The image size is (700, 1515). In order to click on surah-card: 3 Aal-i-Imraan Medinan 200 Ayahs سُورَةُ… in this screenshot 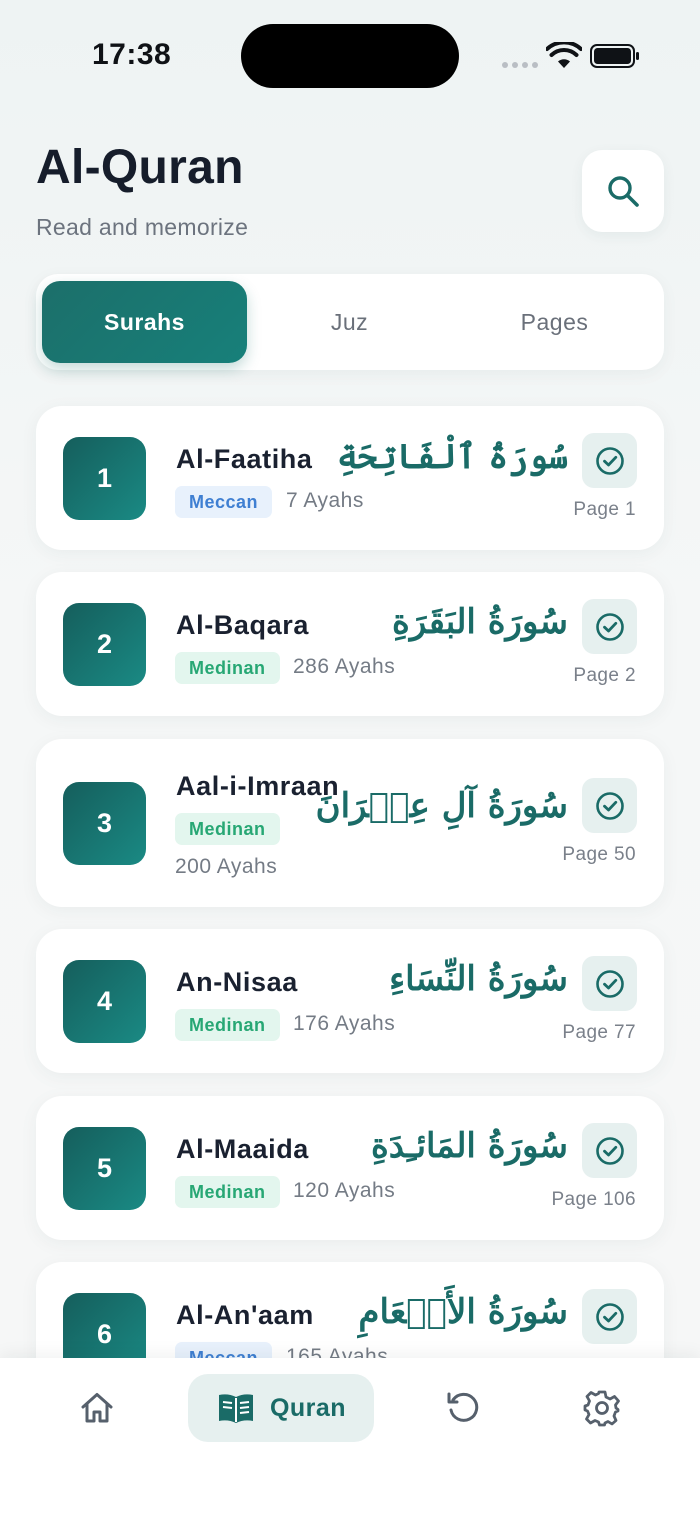, I will do `click(350, 823)`.